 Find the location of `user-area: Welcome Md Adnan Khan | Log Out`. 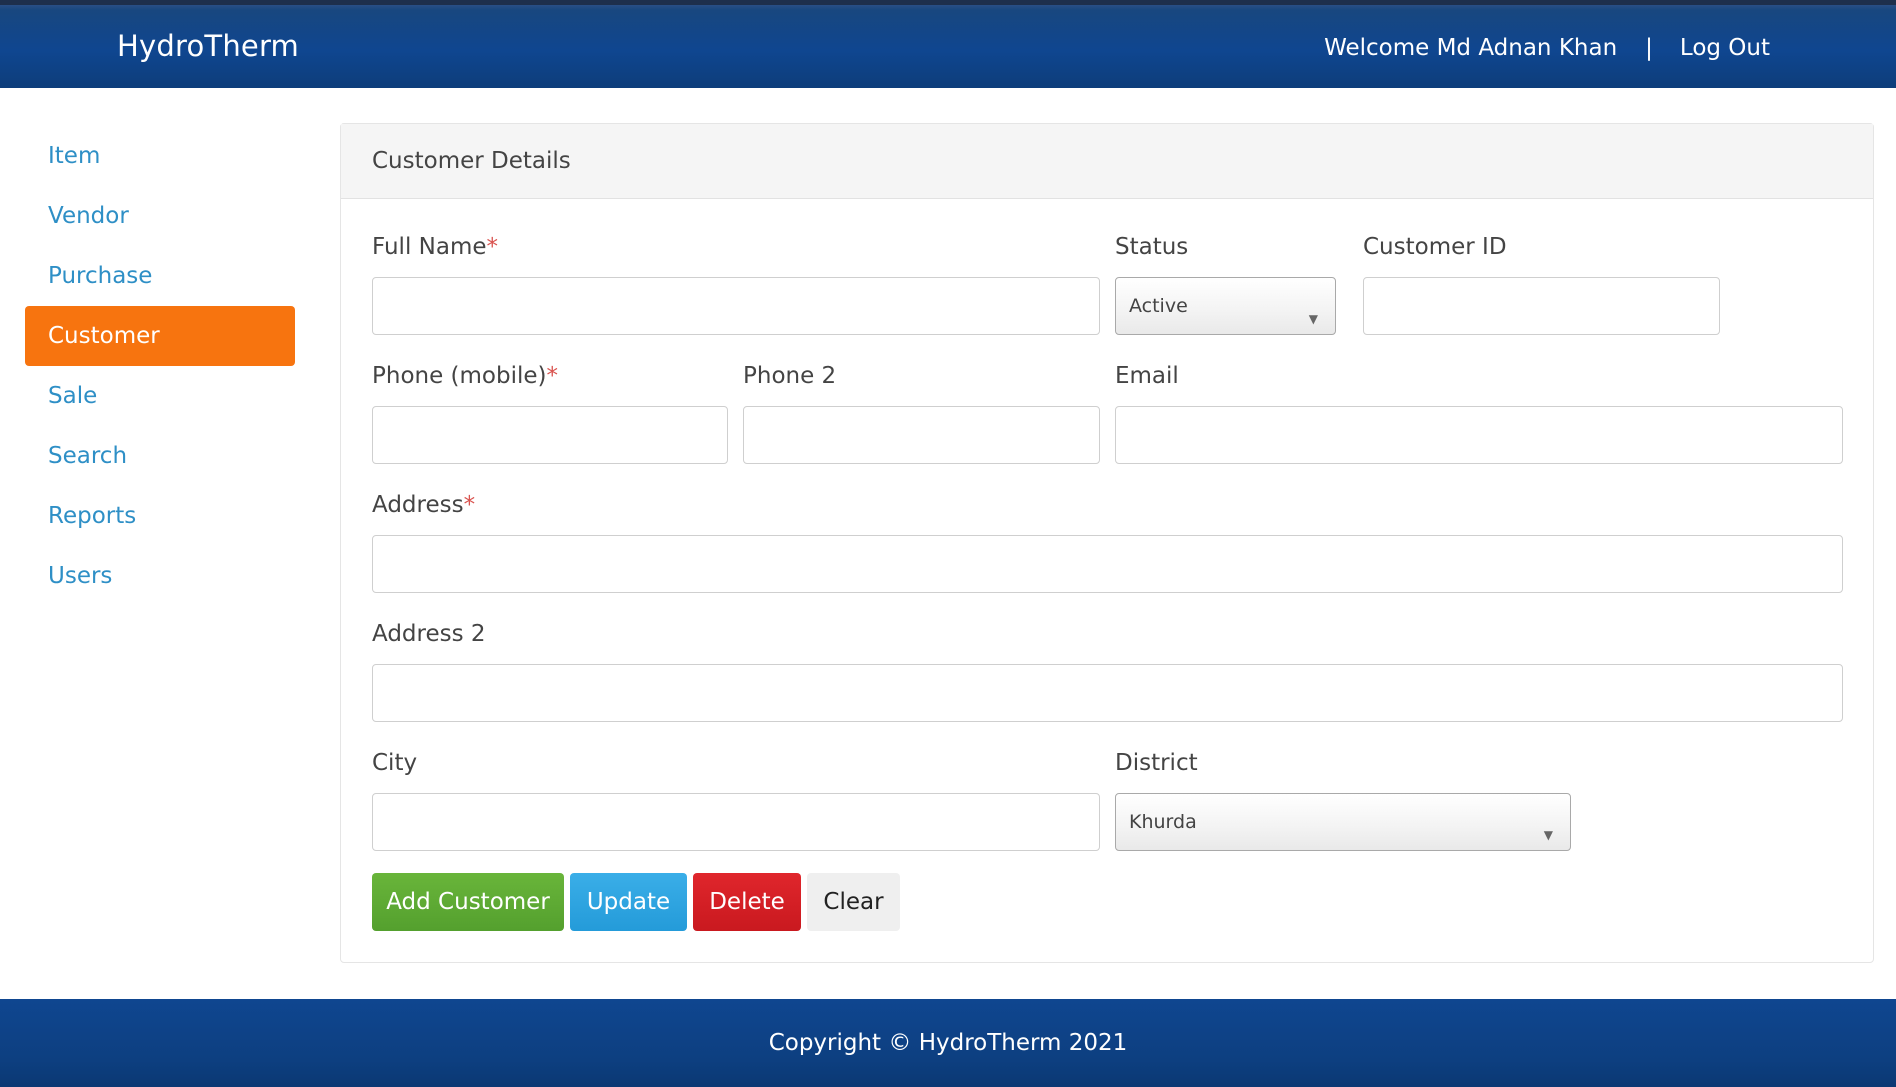

user-area: Welcome Md Adnan Khan | Log Out is located at coordinates (1547, 48).